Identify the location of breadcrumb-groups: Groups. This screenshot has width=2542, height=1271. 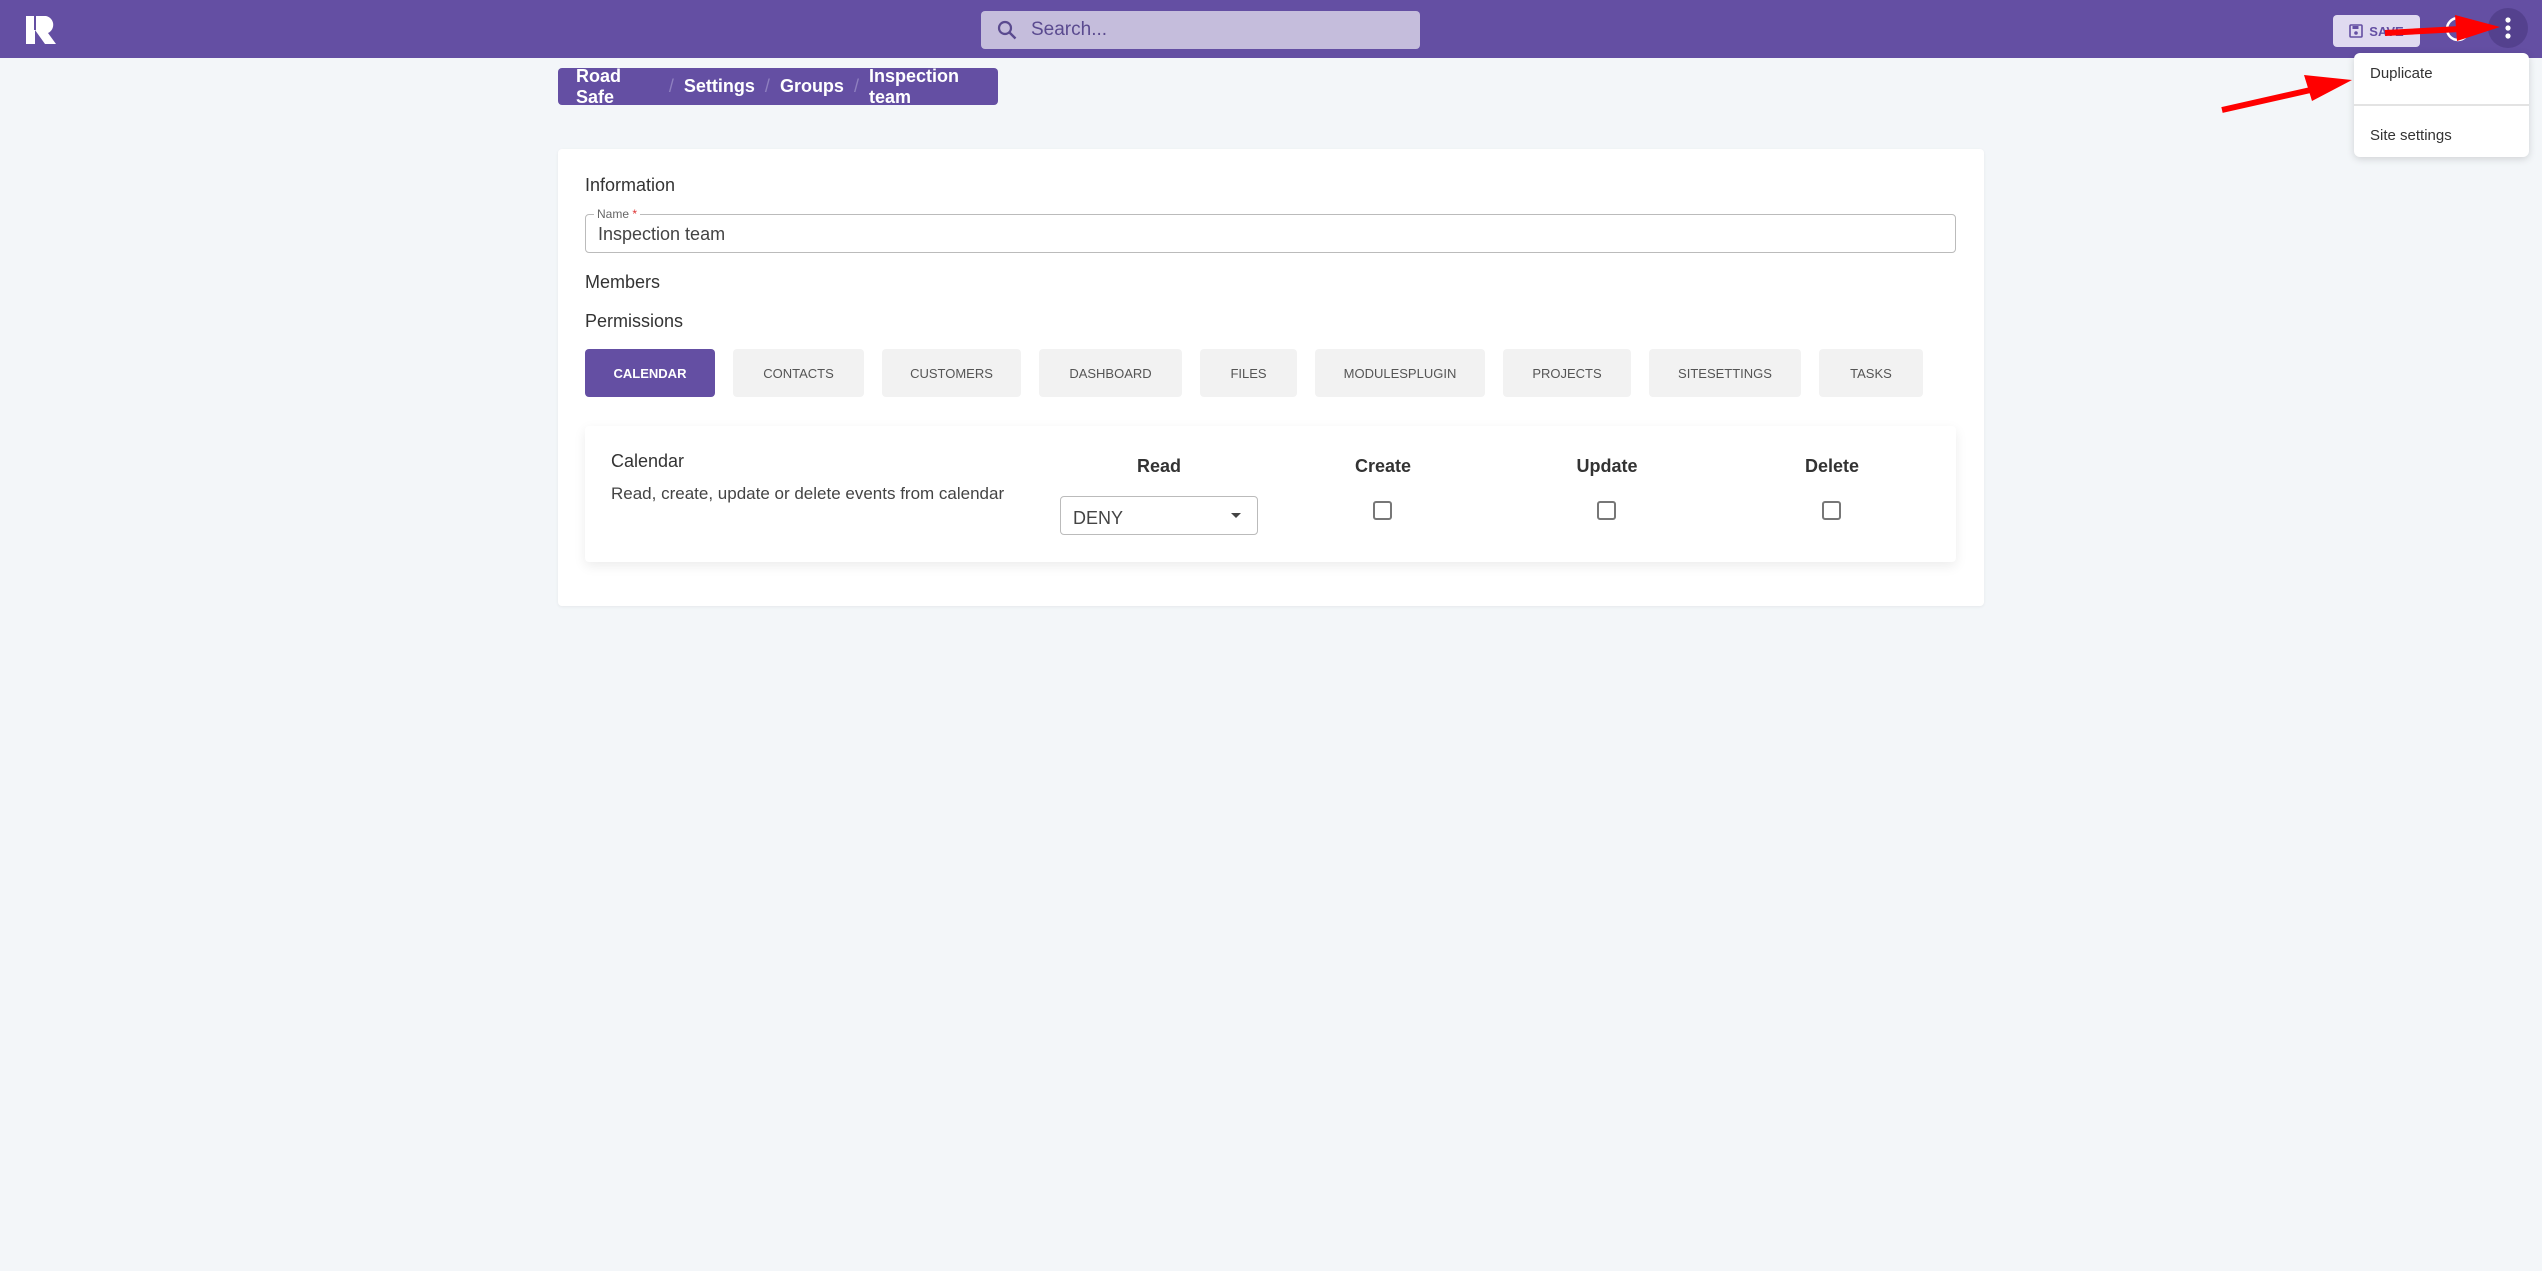
(812, 86).